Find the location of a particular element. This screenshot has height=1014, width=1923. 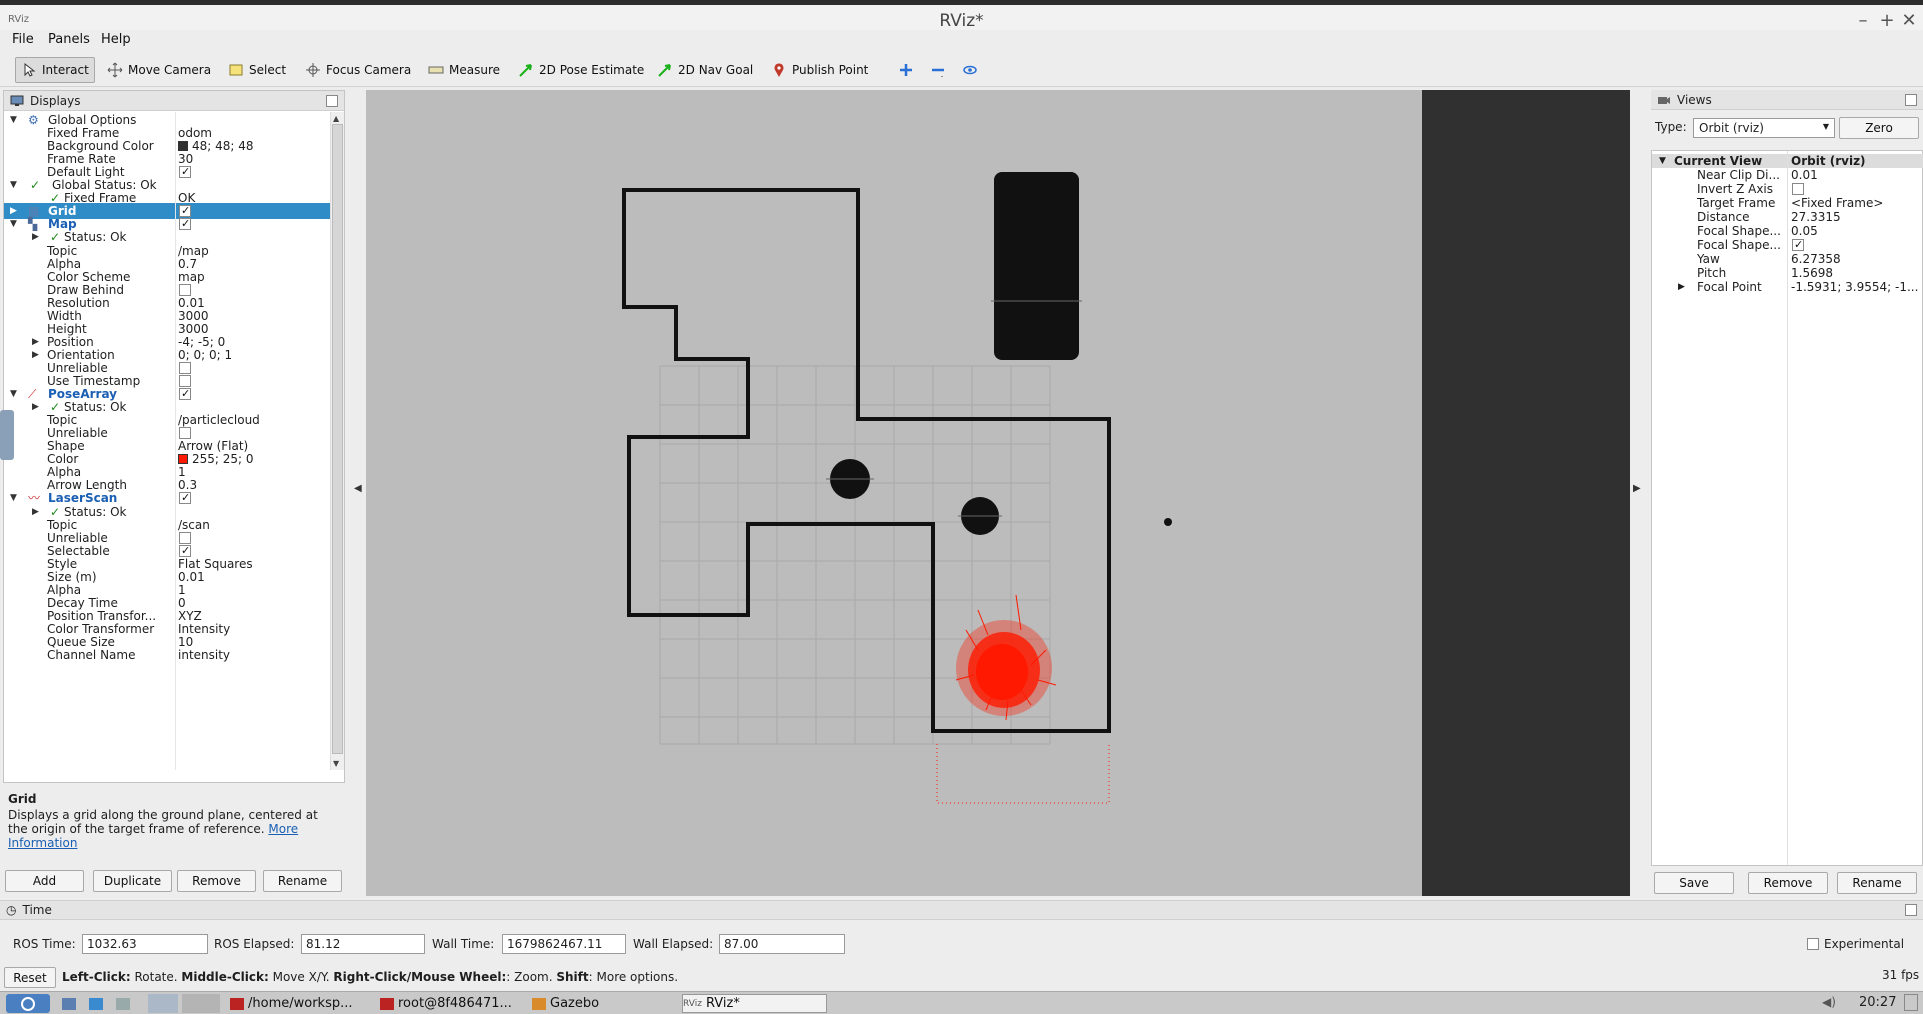

view-property-value: <Fixed Frame> is located at coordinates (1837, 203).